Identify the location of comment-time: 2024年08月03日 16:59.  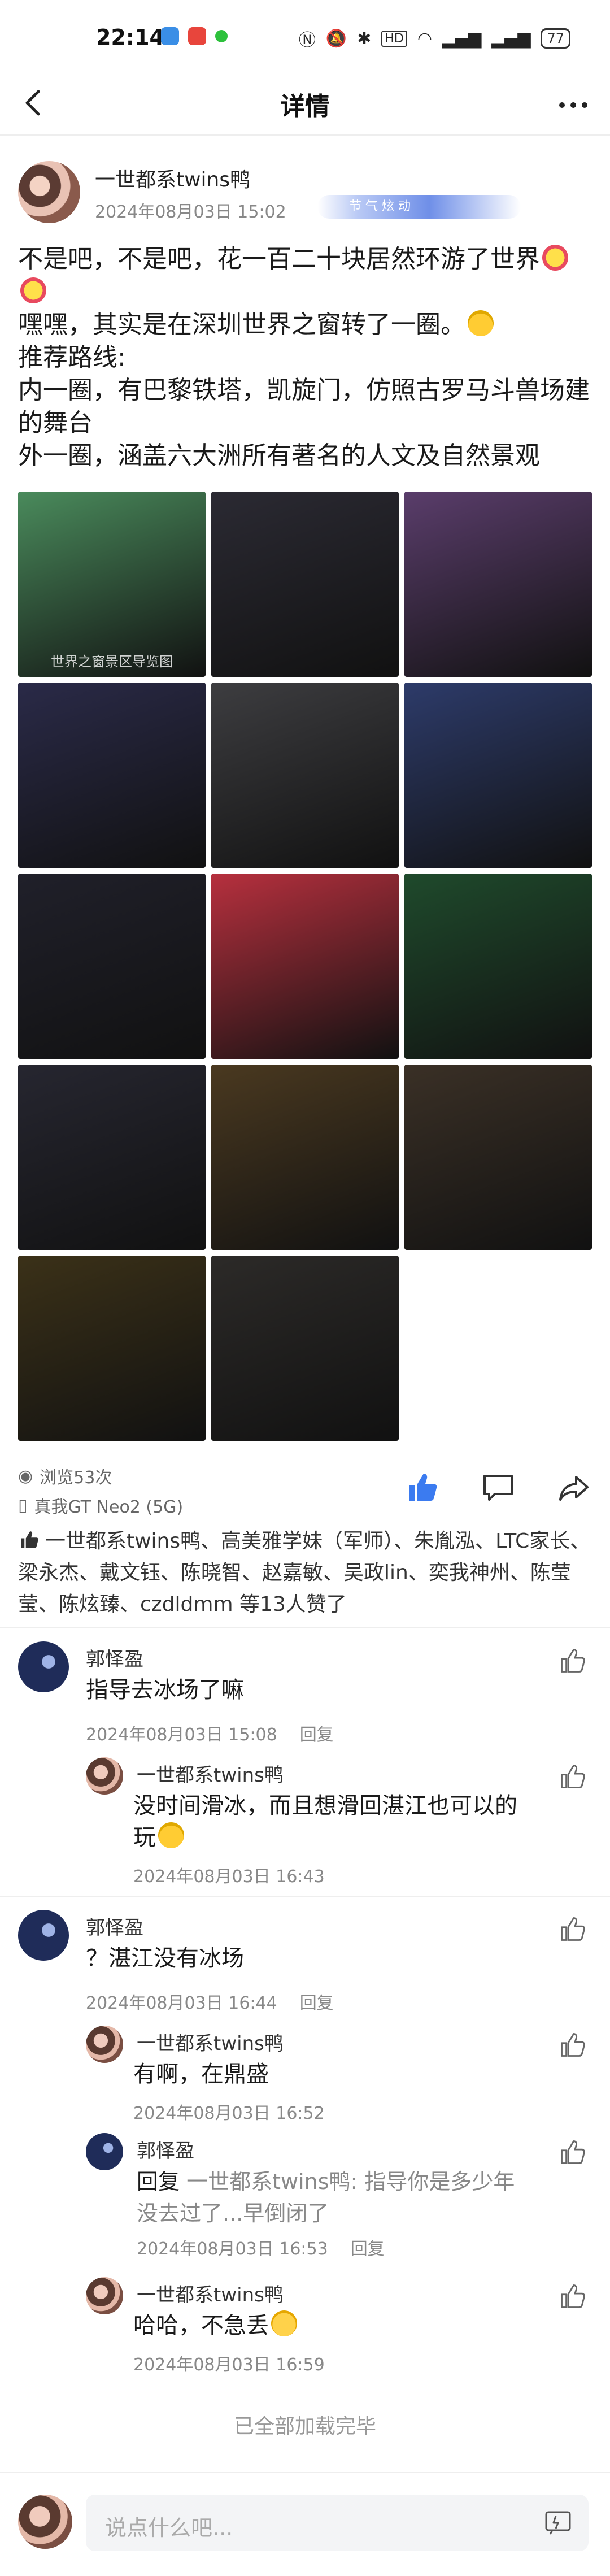
(229, 2365).